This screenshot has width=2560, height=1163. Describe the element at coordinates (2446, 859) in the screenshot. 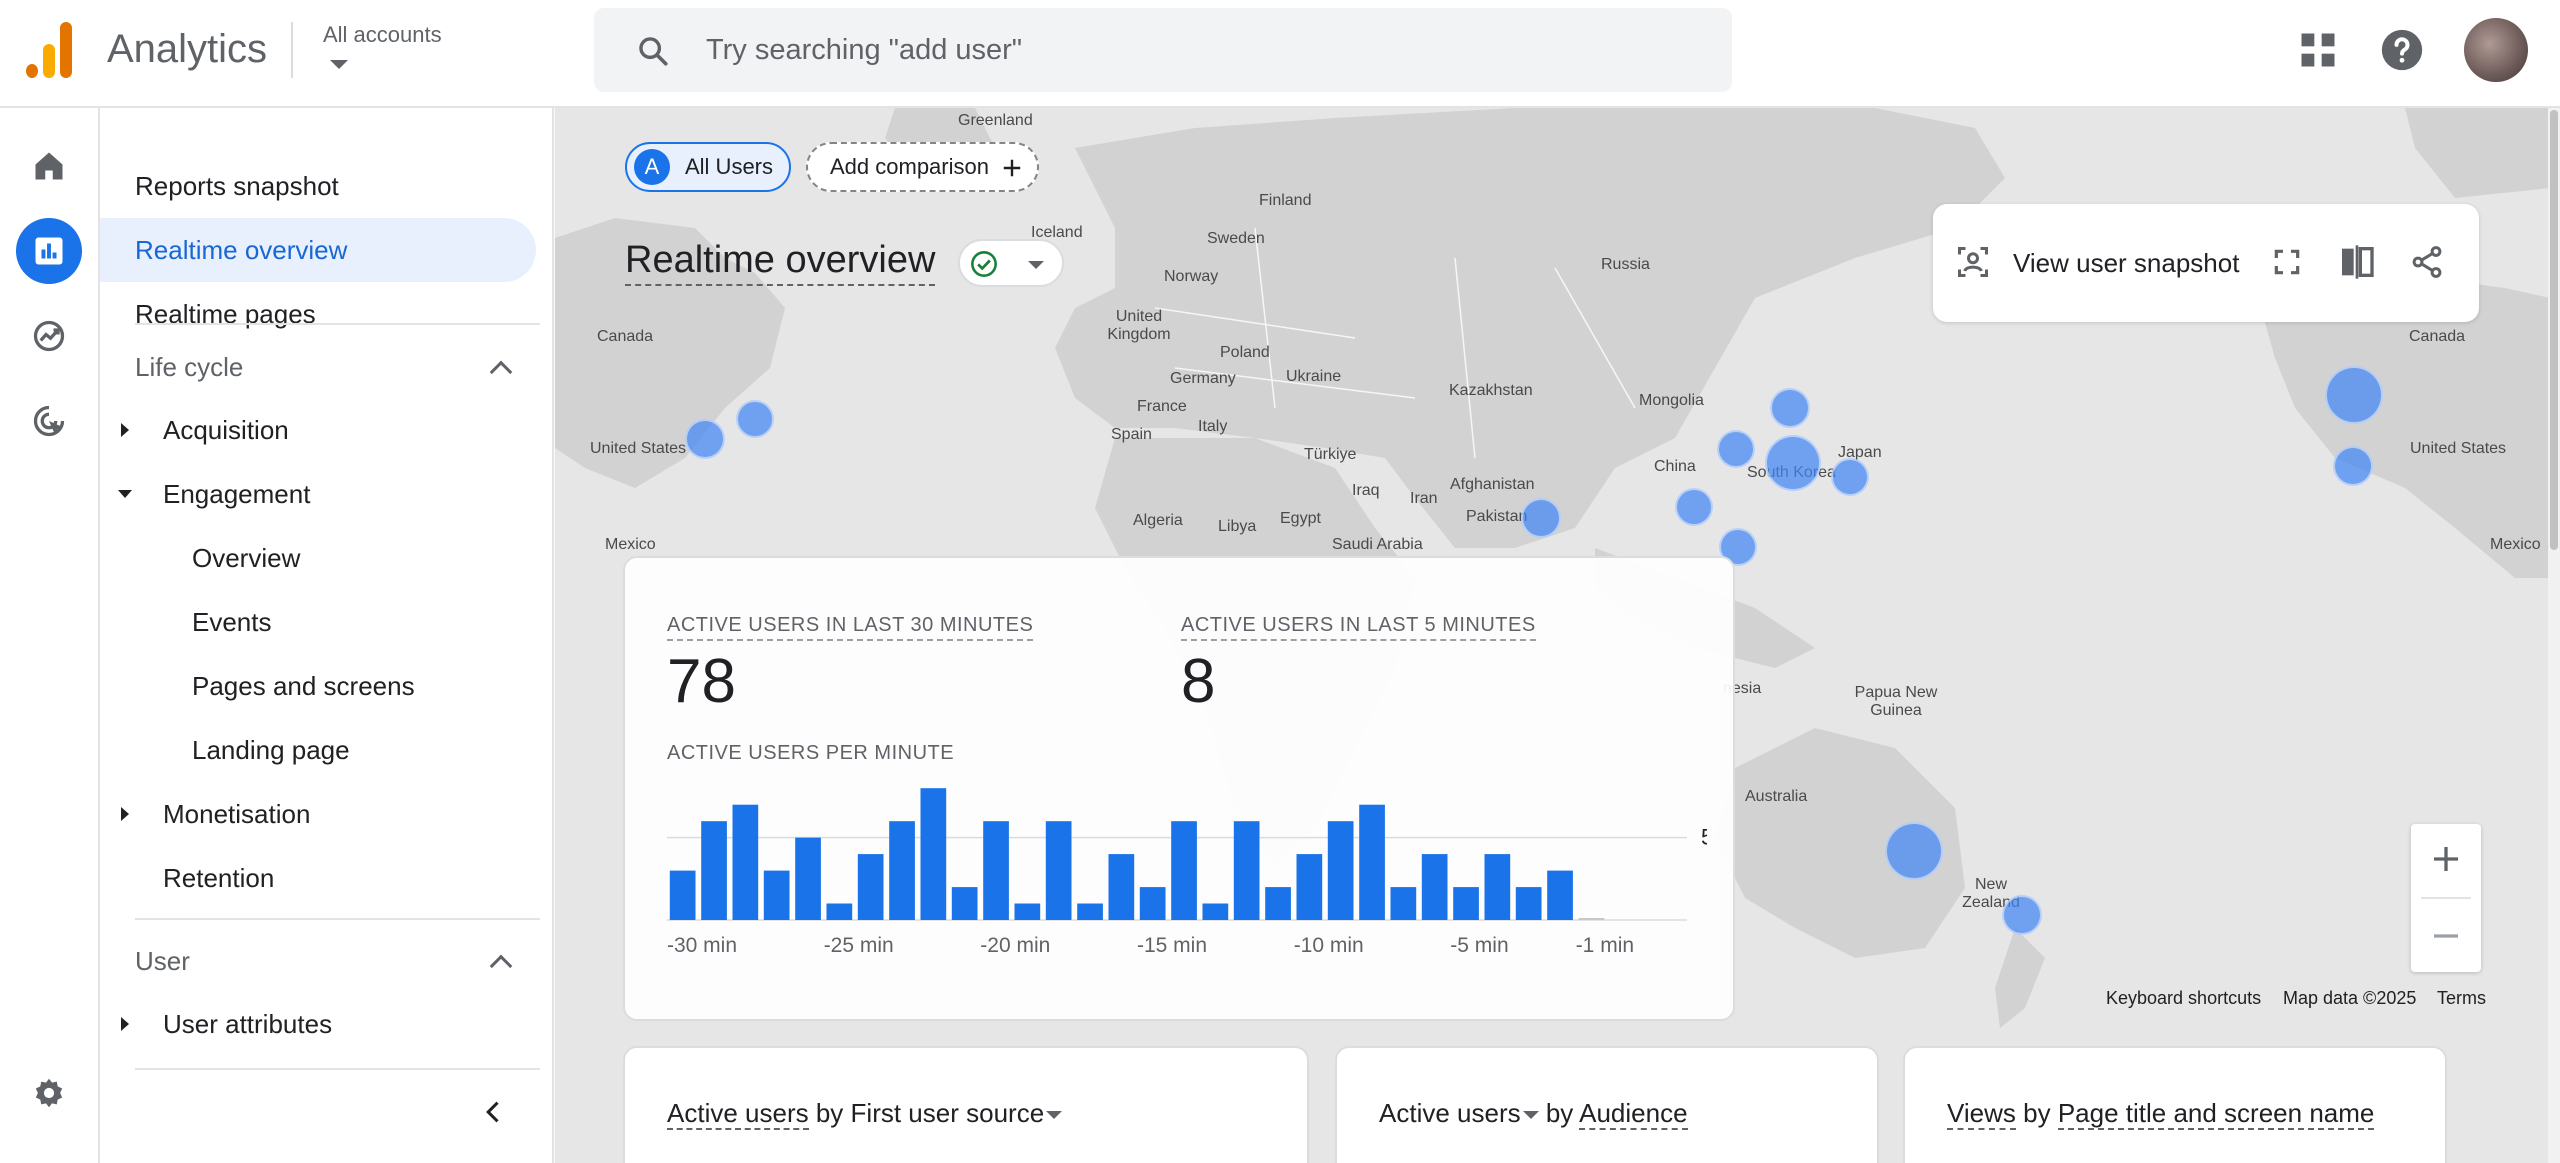

I see `zoom-in-icon` at that location.